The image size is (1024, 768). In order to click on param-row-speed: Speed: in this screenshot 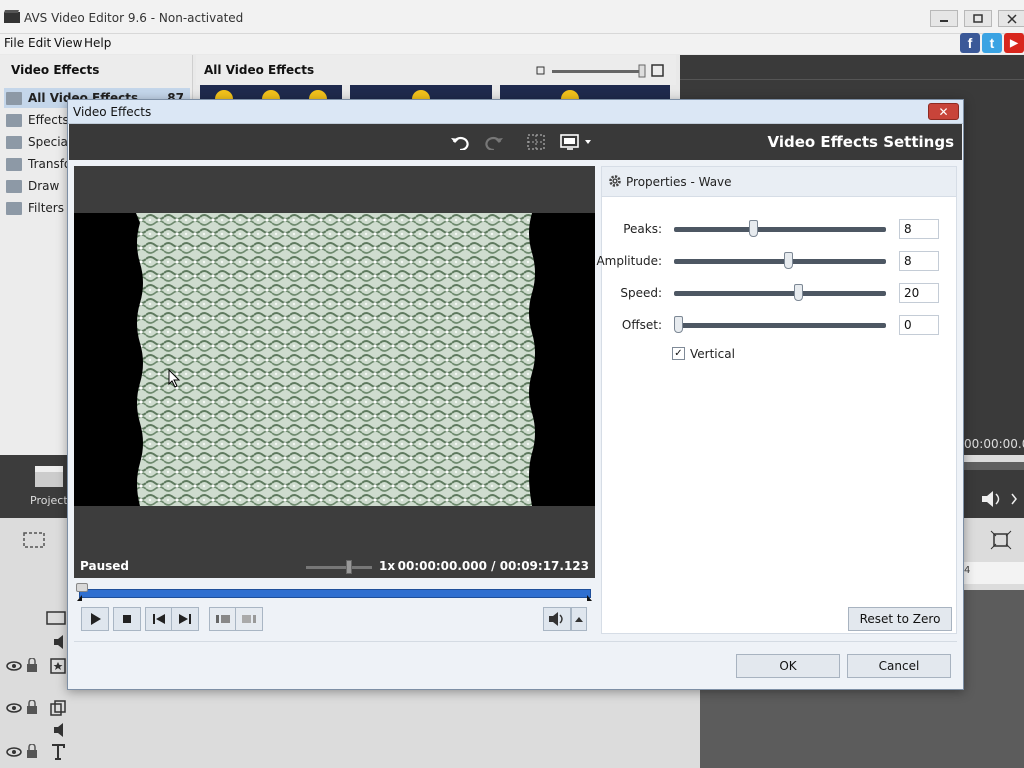, I will do `click(779, 293)`.